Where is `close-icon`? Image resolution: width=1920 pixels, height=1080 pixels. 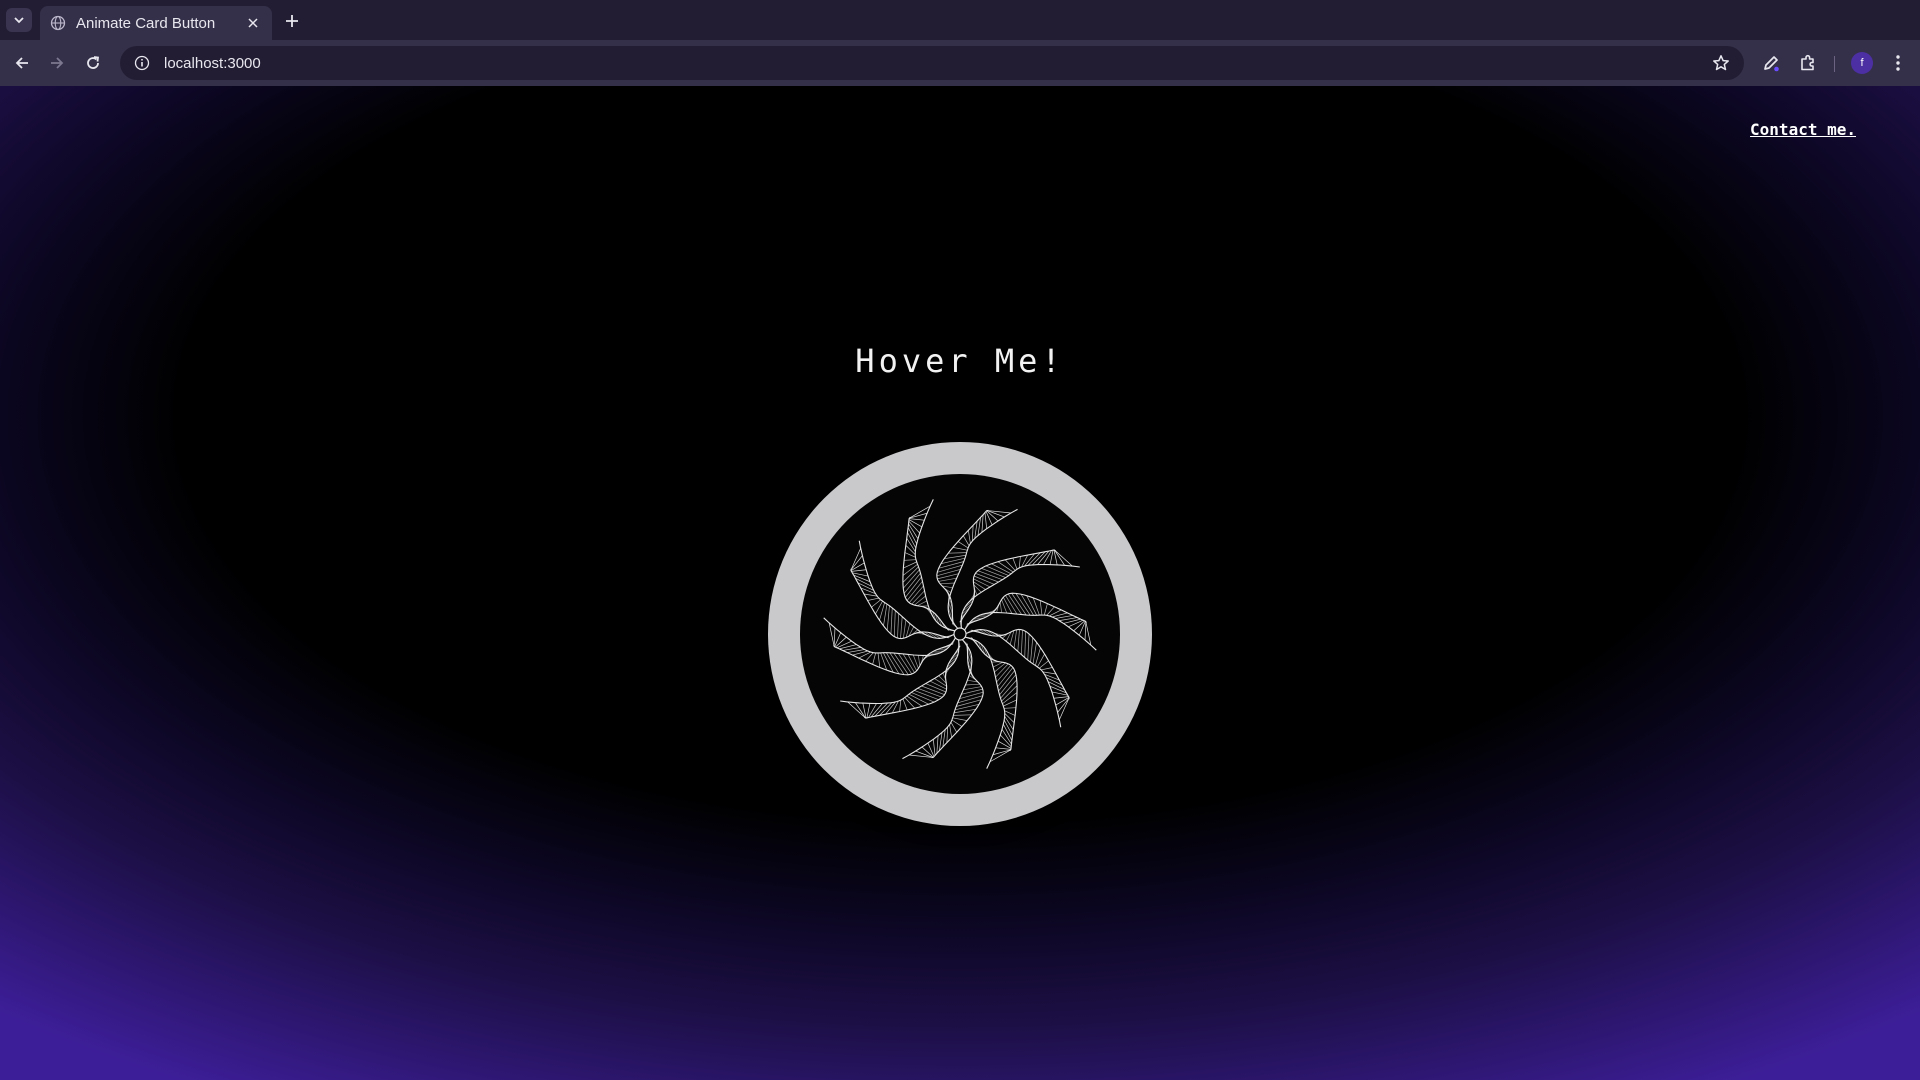
close-icon is located at coordinates (253, 23).